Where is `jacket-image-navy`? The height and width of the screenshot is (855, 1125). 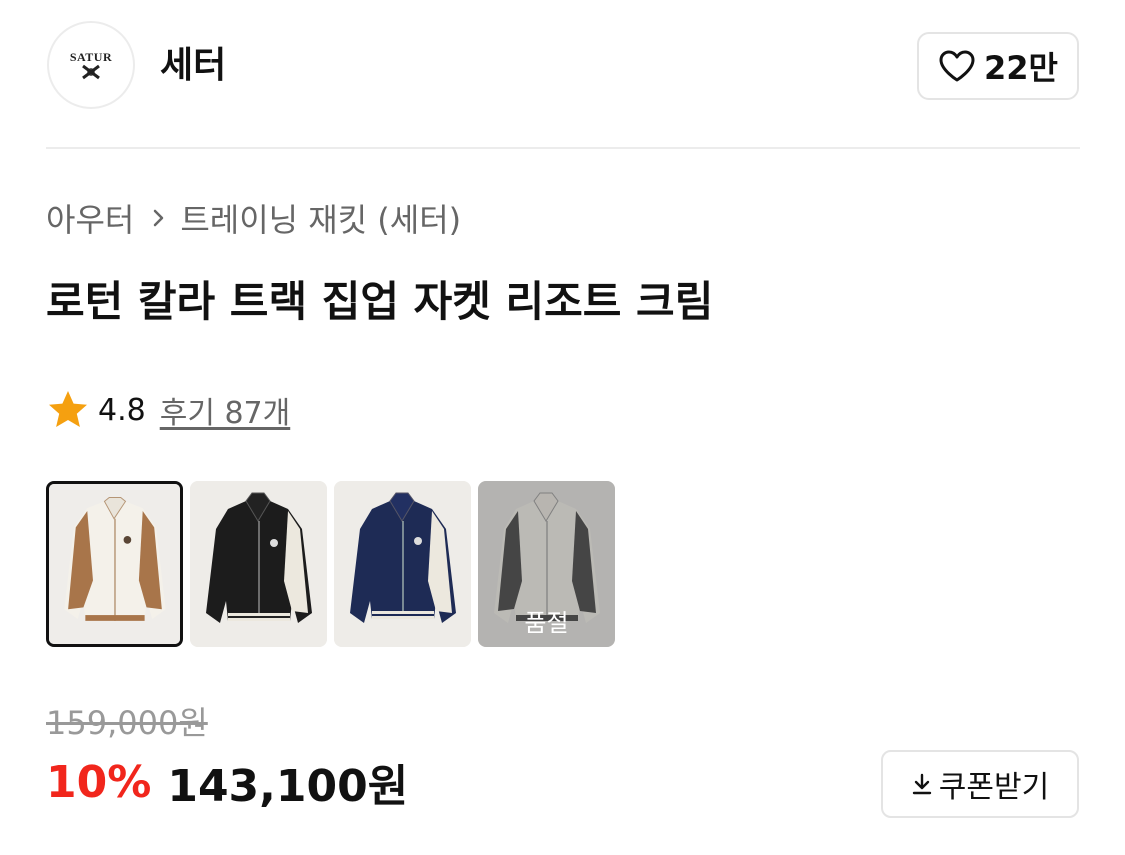 jacket-image-navy is located at coordinates (402, 564).